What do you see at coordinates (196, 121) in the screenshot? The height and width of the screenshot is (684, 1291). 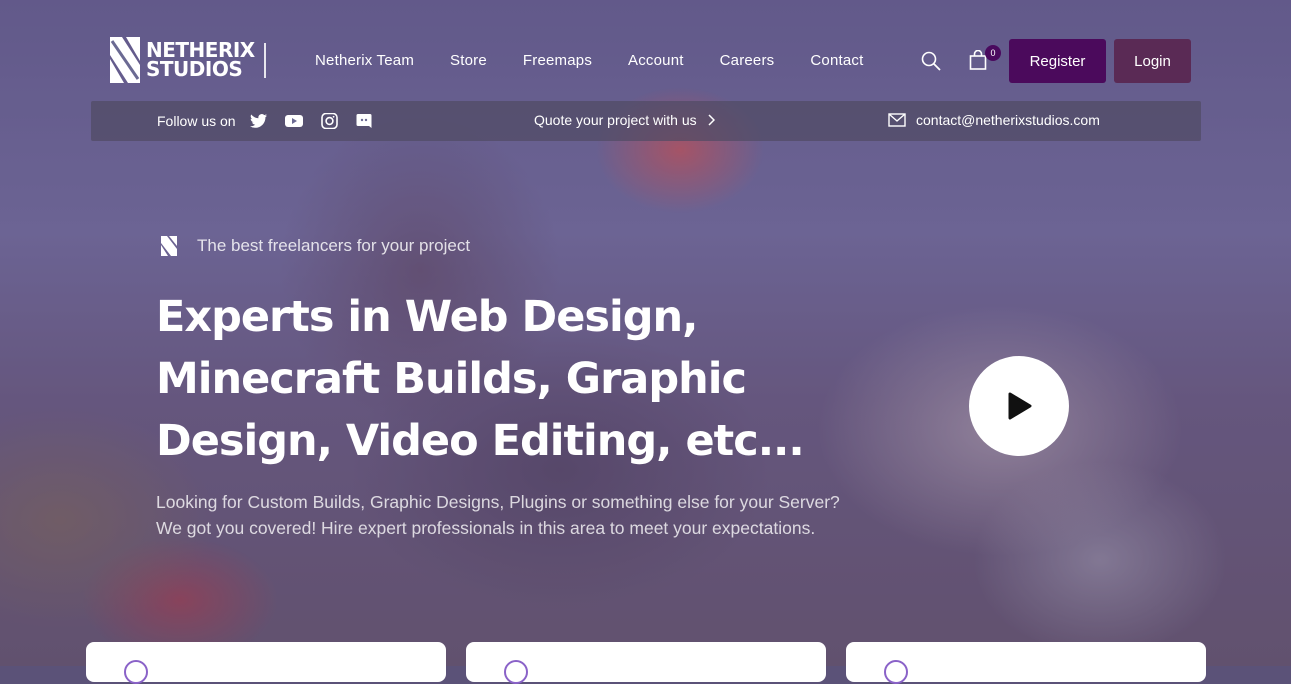 I see `follow-label: Follow us on` at bounding box center [196, 121].